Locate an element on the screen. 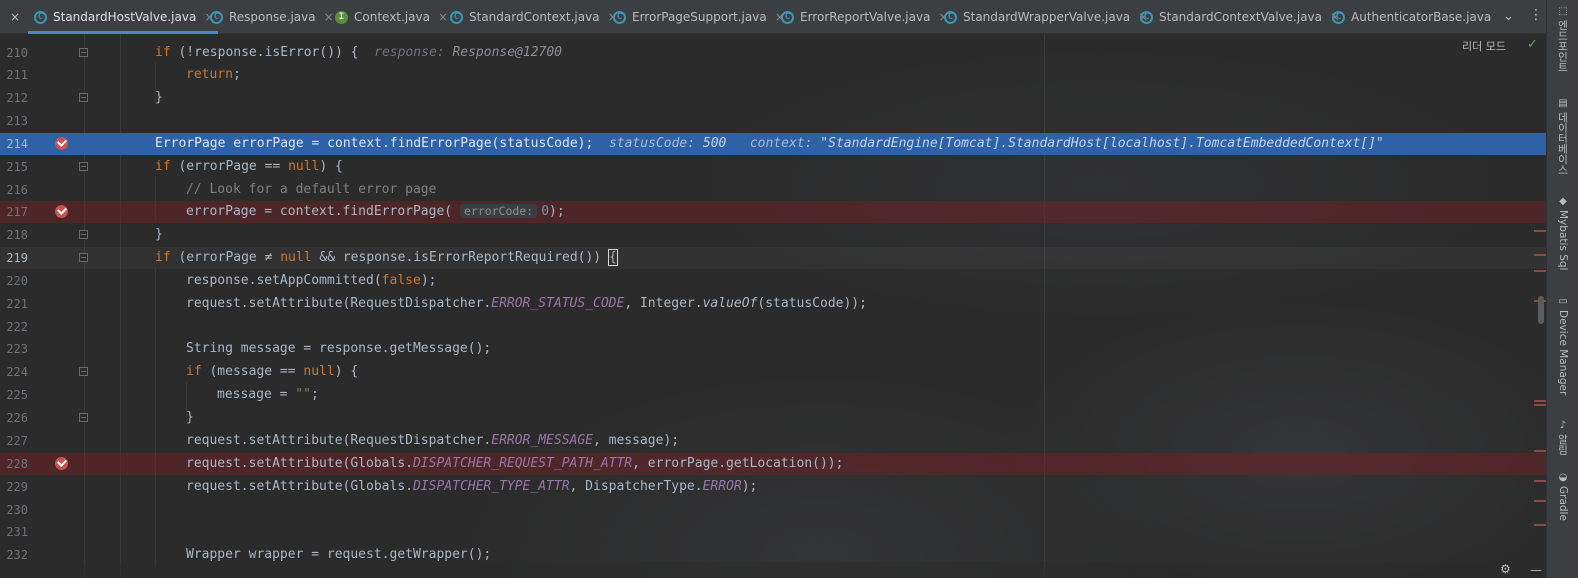  code-line: 231 is located at coordinates (17, 532).